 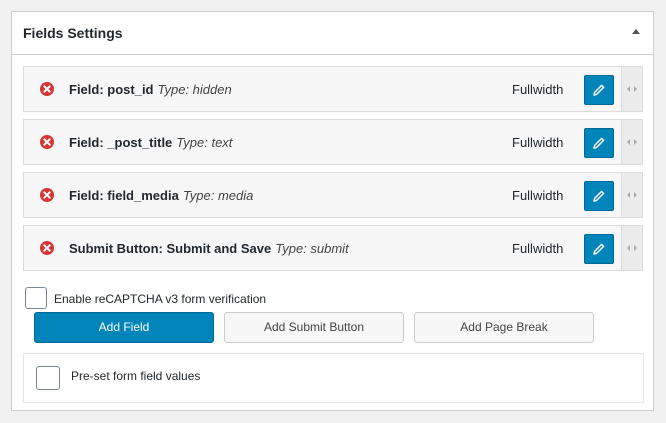 What do you see at coordinates (121, 142) in the screenshot?
I see `field-name: Field: _post_title` at bounding box center [121, 142].